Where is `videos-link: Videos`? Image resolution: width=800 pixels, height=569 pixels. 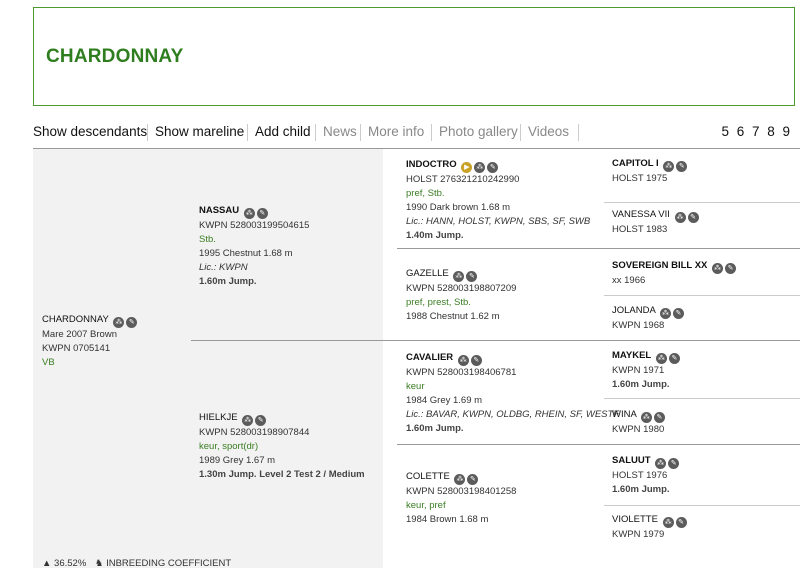 videos-link: Videos is located at coordinates (548, 131).